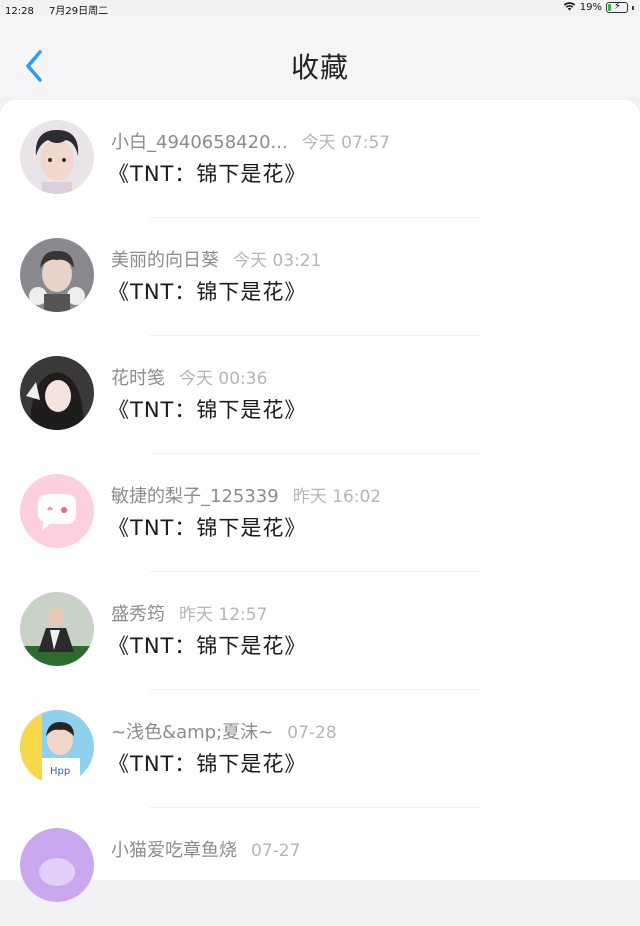 Image resolution: width=640 pixels, height=926 pixels. What do you see at coordinates (320, 277) in the screenshot?
I see `list-item: 美丽的向日葵 今天 03:21 《TNT：锦下是花》` at bounding box center [320, 277].